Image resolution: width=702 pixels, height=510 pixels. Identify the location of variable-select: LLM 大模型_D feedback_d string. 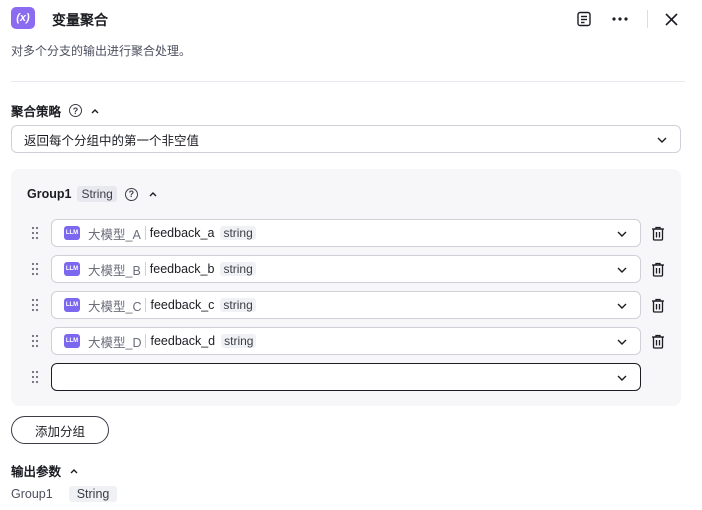
(346, 341).